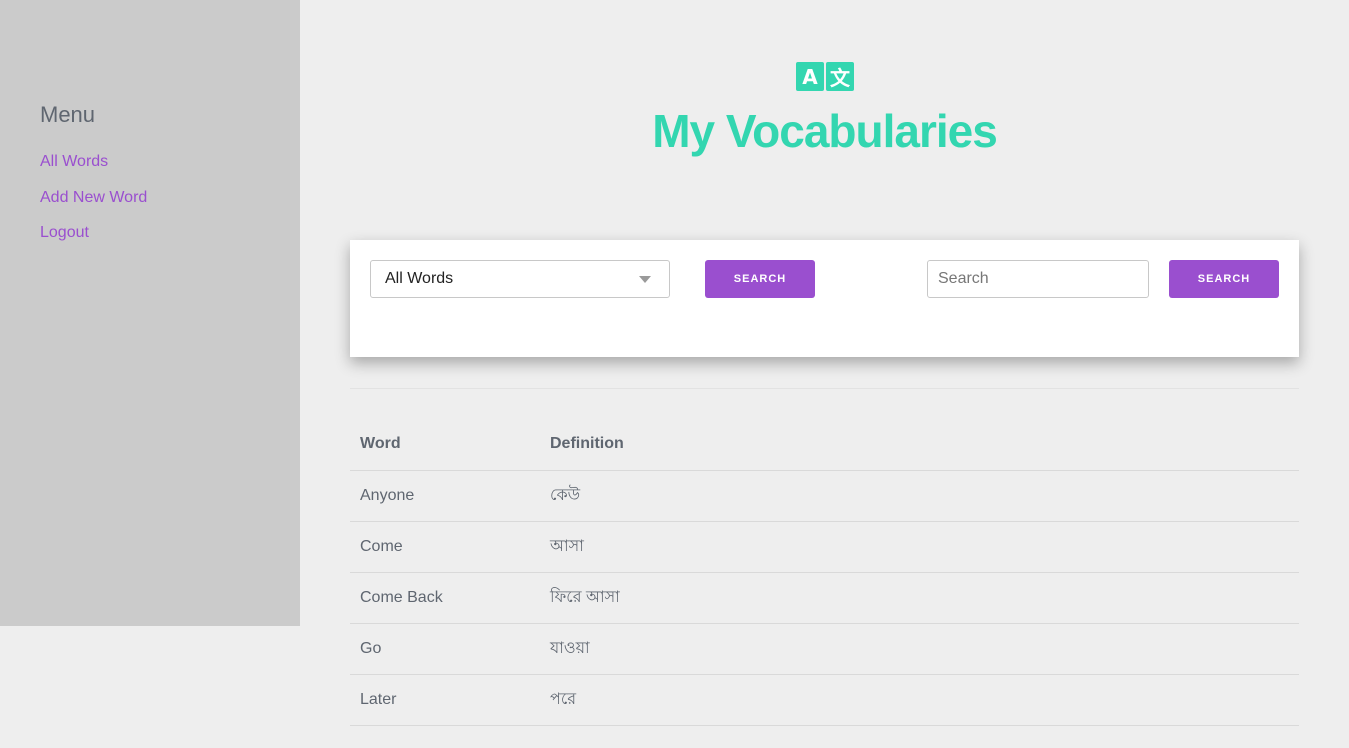 The image size is (1349, 748). Describe the element at coordinates (1038, 279) in the screenshot. I see `search-input` at that location.